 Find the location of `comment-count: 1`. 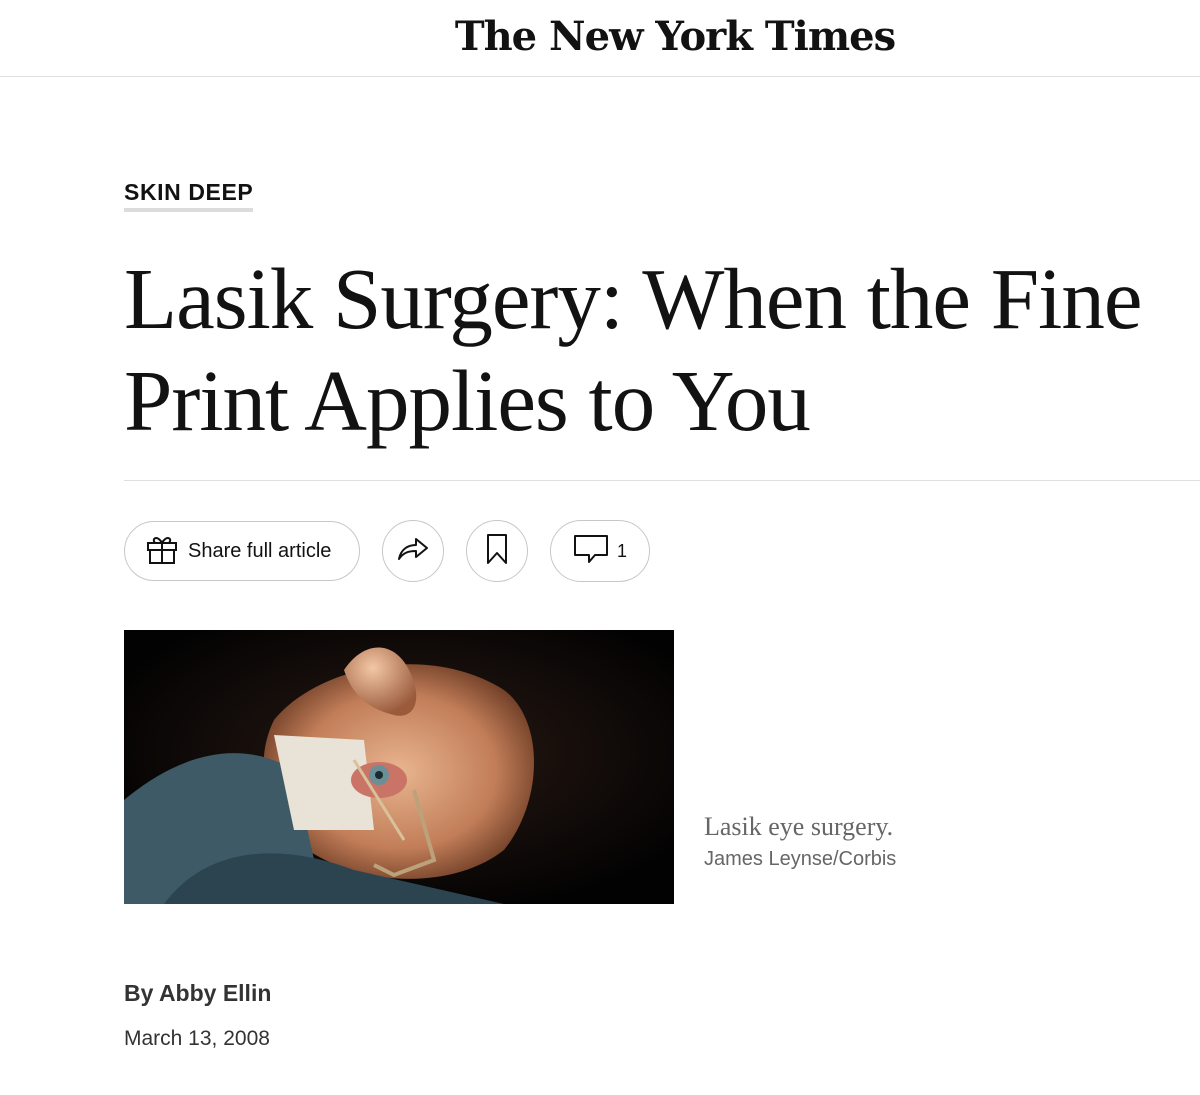

comment-count: 1 is located at coordinates (621, 550).